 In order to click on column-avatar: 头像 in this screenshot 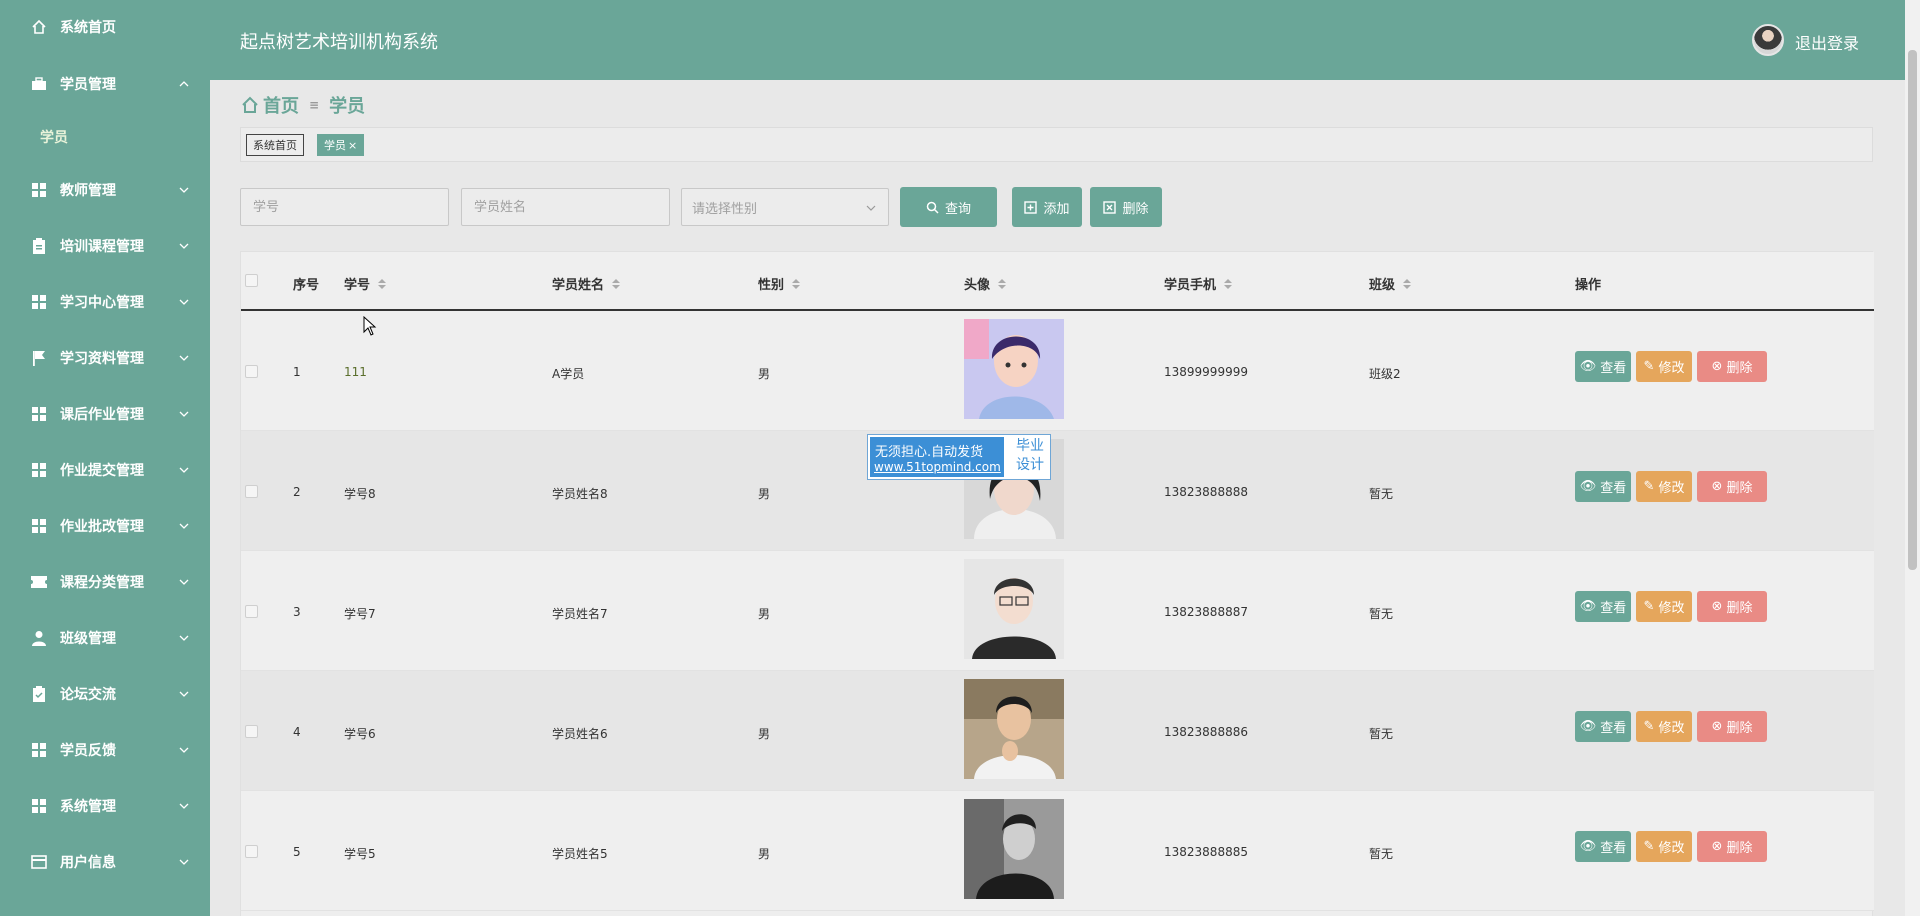, I will do `click(985, 283)`.